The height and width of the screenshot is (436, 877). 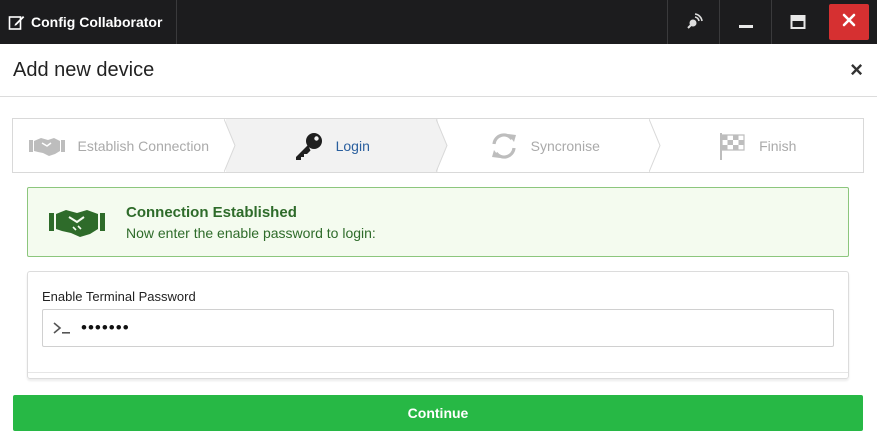 I want to click on modal-close-button: ×, so click(x=856, y=70).